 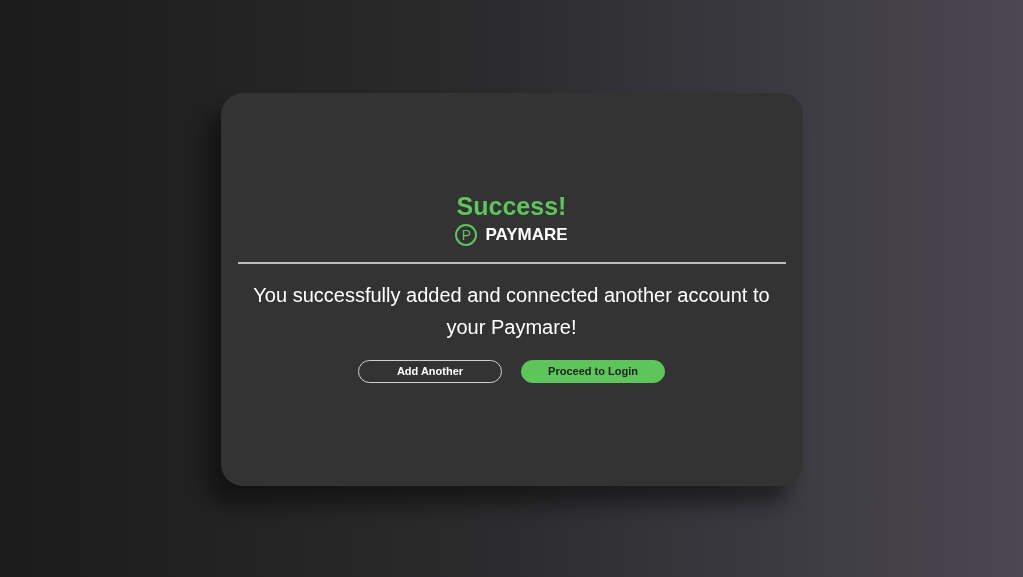 What do you see at coordinates (526, 235) in the screenshot?
I see `brand-name: PAYMARE` at bounding box center [526, 235].